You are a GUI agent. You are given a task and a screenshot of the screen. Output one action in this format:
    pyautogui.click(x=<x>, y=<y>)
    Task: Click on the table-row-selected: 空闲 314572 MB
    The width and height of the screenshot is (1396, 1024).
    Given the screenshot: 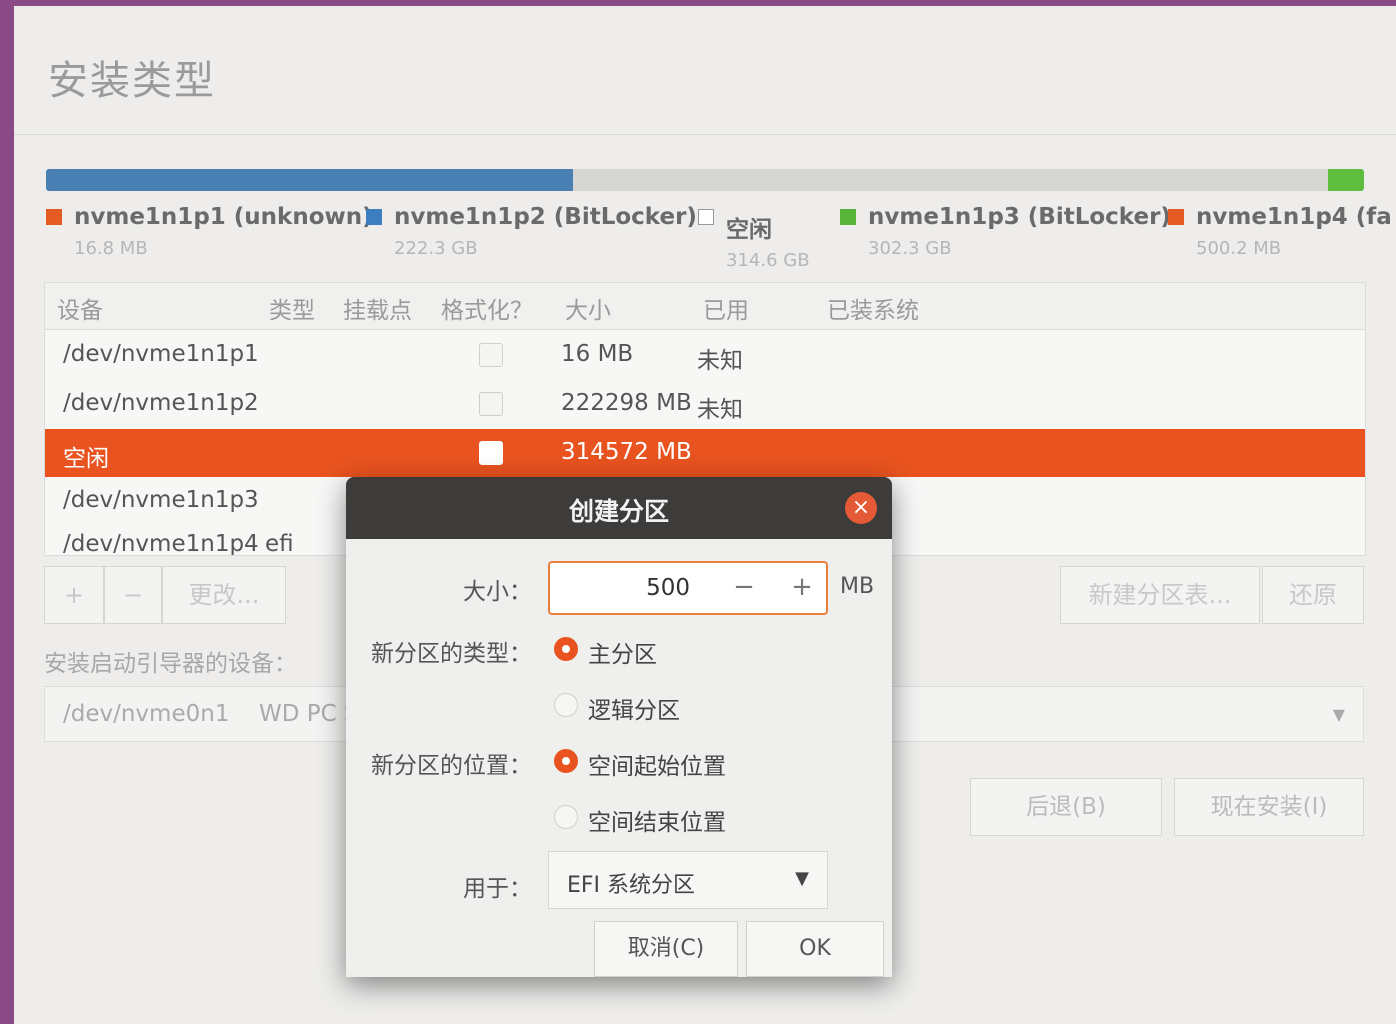 What is the action you would take?
    pyautogui.click(x=705, y=453)
    